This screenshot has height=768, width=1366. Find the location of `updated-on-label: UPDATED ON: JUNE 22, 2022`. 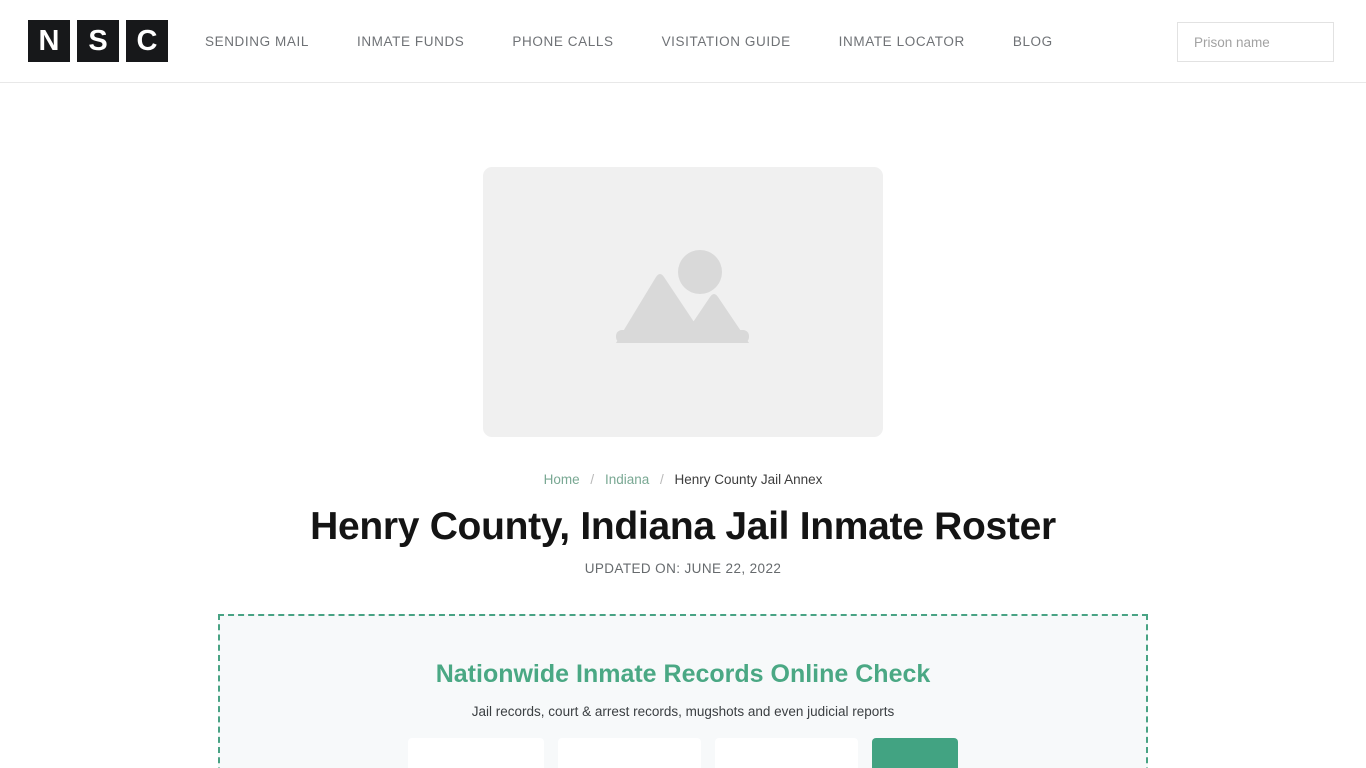

updated-on-label: UPDATED ON: JUNE 22, 2022 is located at coordinates (683, 568).